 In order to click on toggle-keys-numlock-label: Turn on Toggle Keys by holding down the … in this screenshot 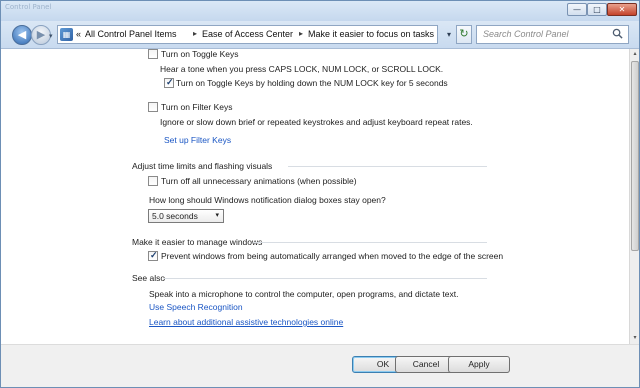, I will do `click(312, 83)`.